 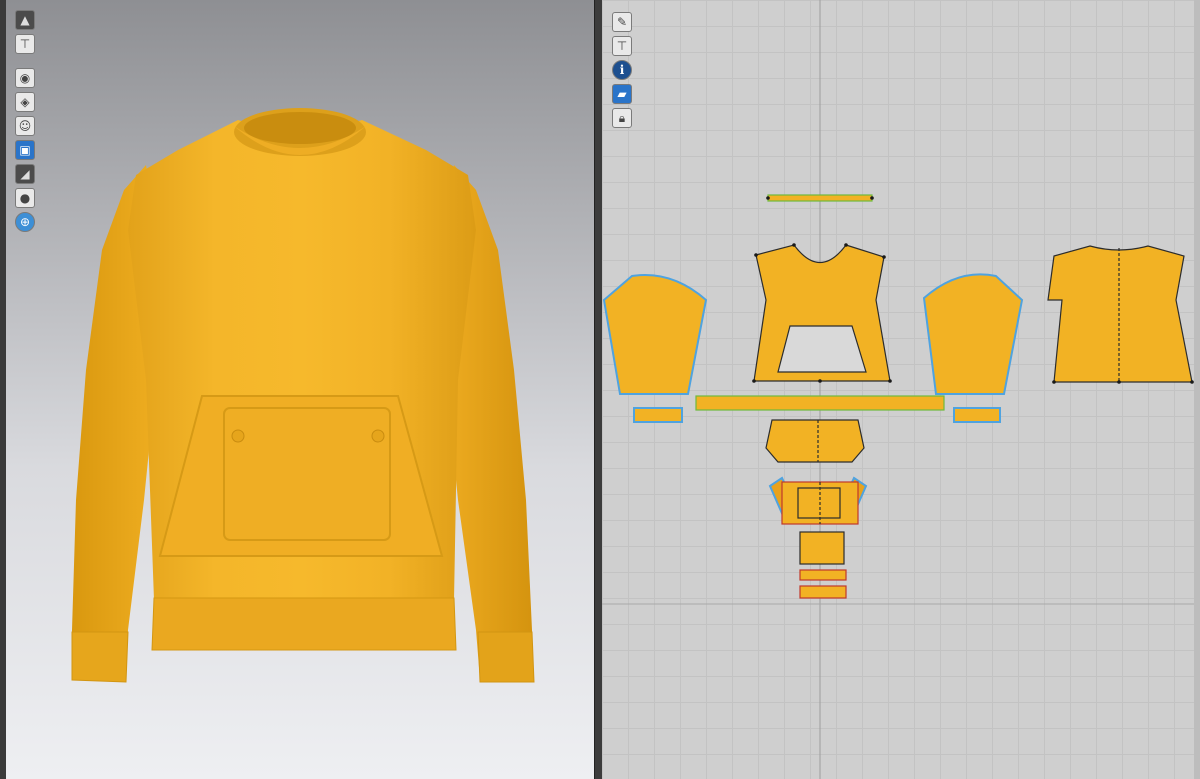 What do you see at coordinates (300, 128) in the screenshot?
I see `neck-inner` at bounding box center [300, 128].